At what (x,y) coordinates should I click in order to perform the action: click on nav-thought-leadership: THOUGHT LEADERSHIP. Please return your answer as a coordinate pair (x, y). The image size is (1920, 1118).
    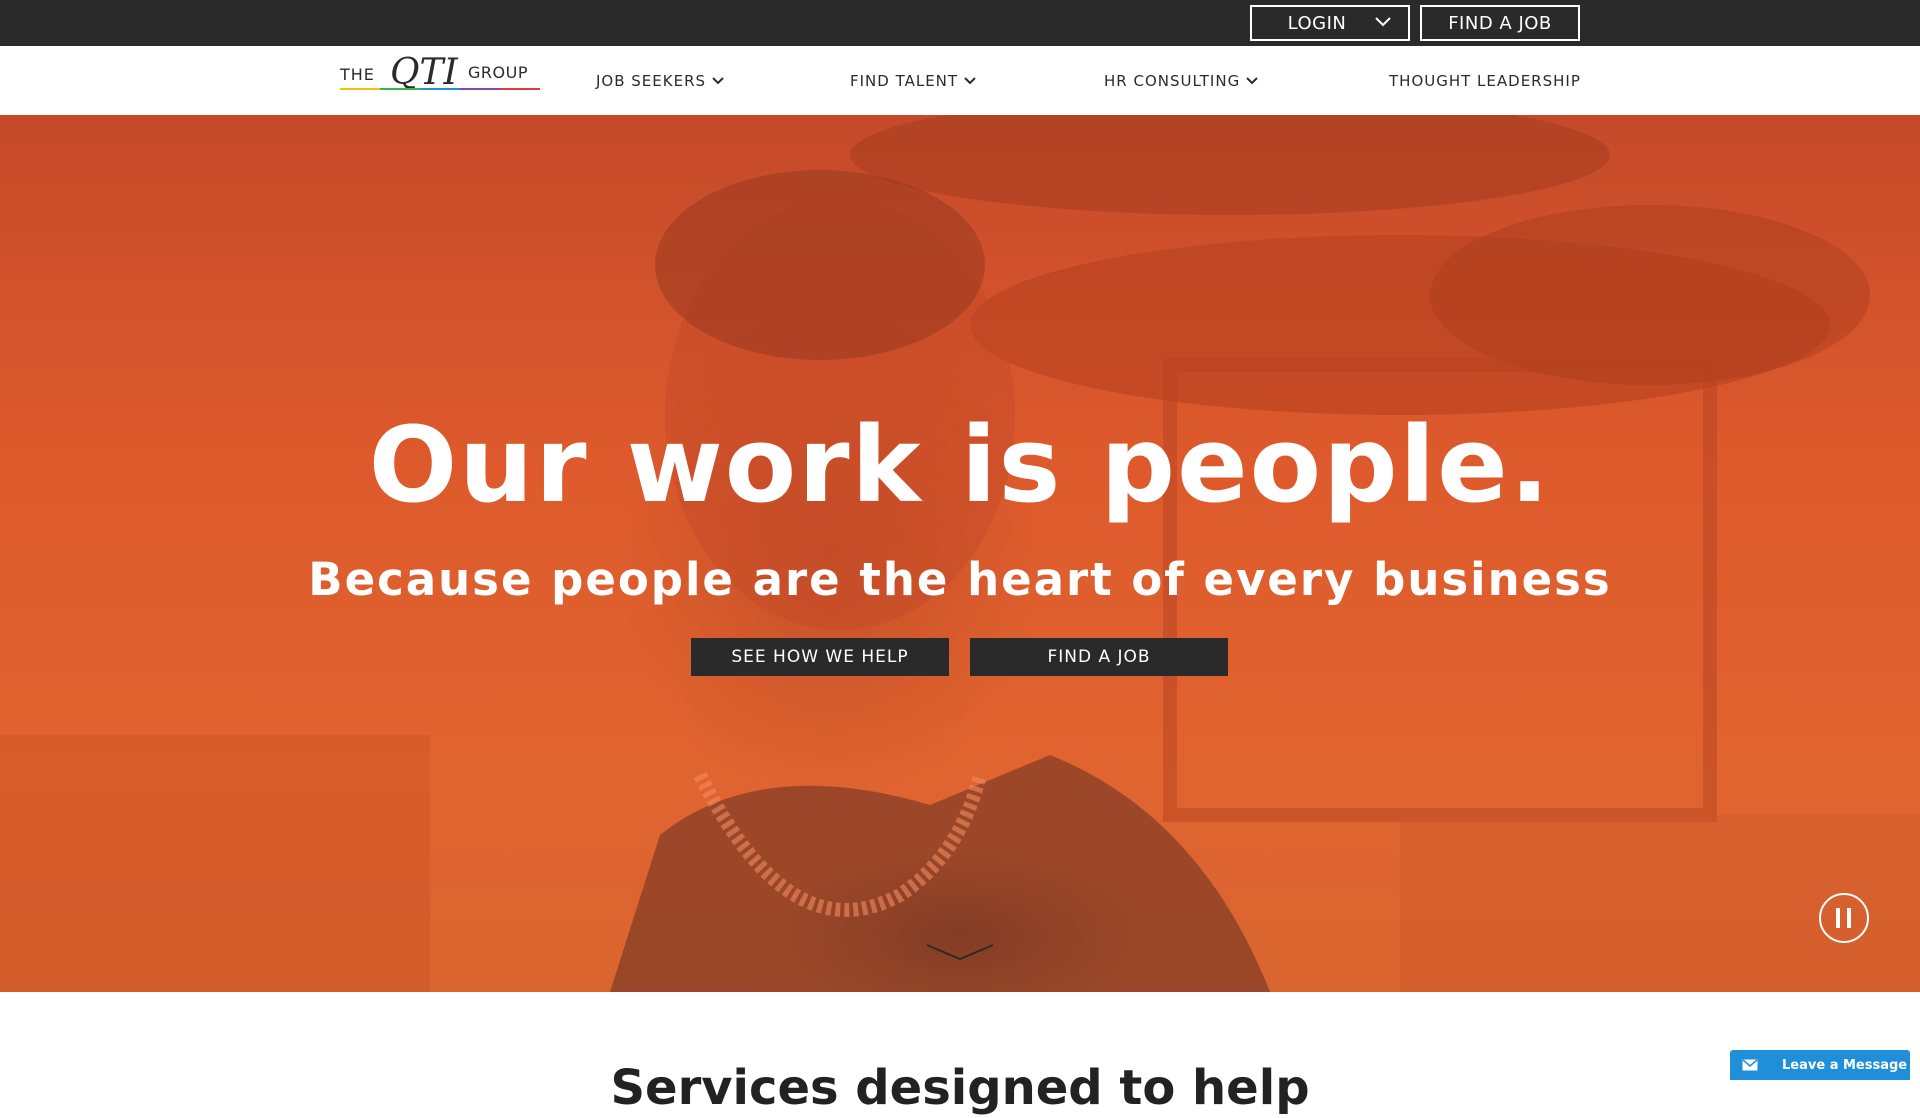
    Looking at the image, I should click on (1485, 81).